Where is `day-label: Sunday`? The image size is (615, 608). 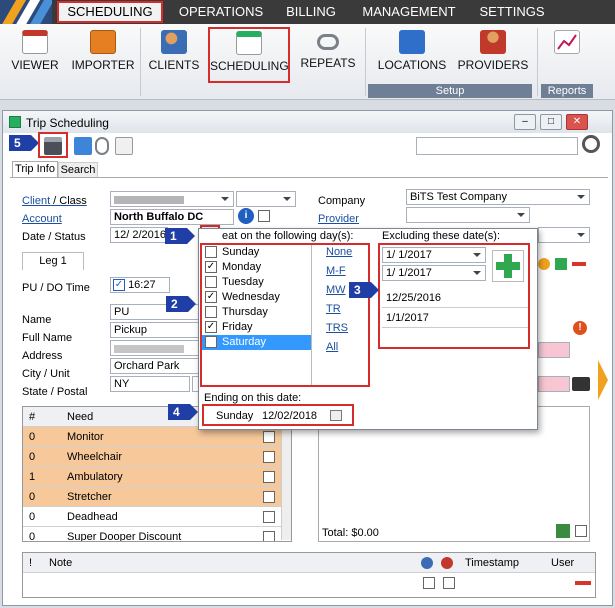
day-label: Sunday is located at coordinates (241, 252).